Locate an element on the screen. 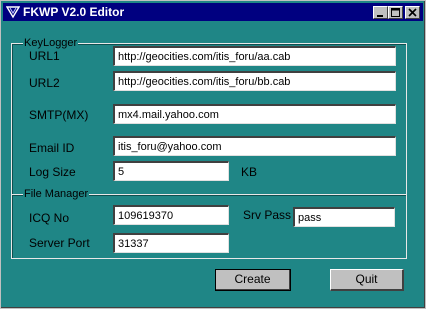  server-port-label: Server Port is located at coordinates (59, 243).